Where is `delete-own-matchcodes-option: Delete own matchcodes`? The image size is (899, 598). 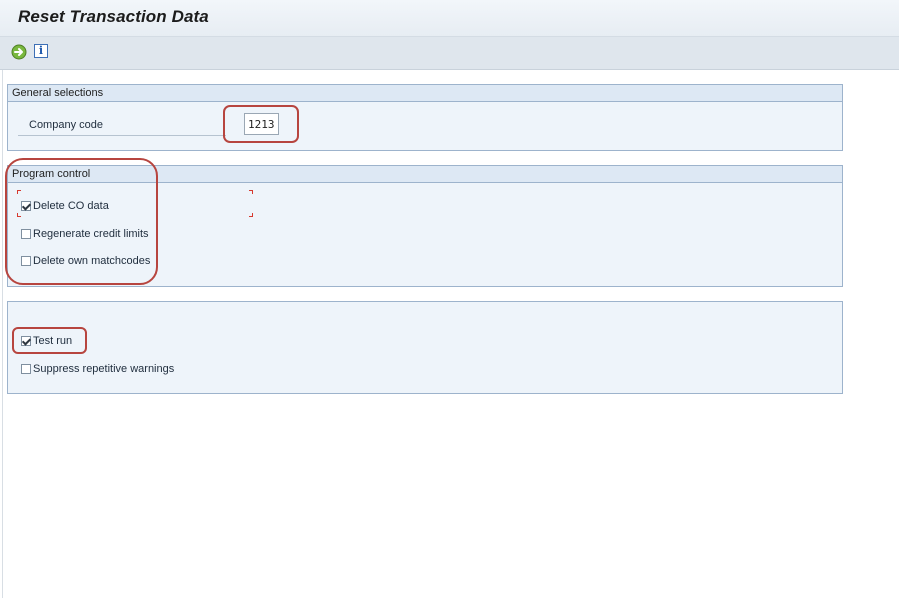
delete-own-matchcodes-option: Delete own matchcodes is located at coordinates (85, 261).